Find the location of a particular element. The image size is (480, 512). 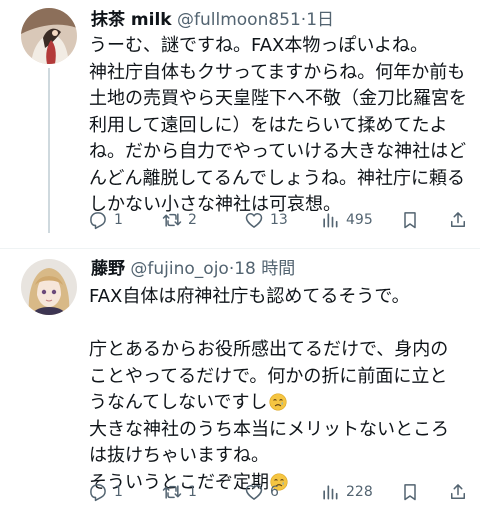

avatar-image-fujino is located at coordinates (49, 287).